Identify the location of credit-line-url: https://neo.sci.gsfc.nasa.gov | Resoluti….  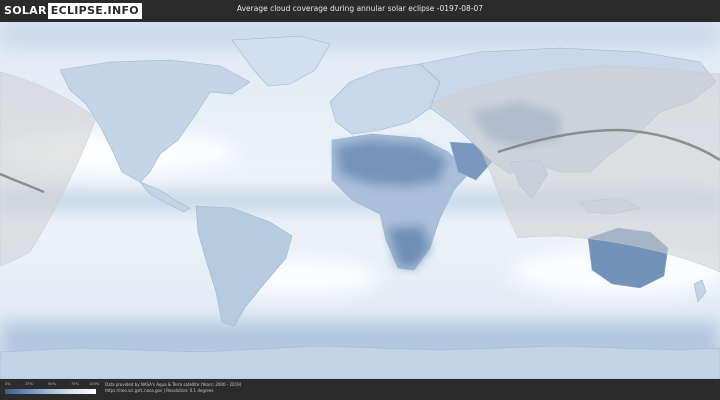
(173, 391).